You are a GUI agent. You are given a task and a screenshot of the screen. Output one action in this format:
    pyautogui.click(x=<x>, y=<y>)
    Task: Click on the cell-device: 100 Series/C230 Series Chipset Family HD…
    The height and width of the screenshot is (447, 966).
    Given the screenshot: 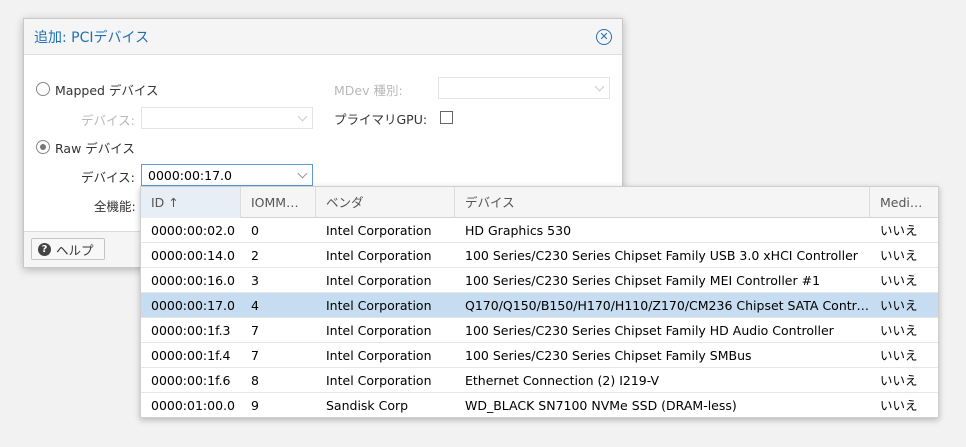 What is the action you would take?
    pyautogui.click(x=649, y=330)
    